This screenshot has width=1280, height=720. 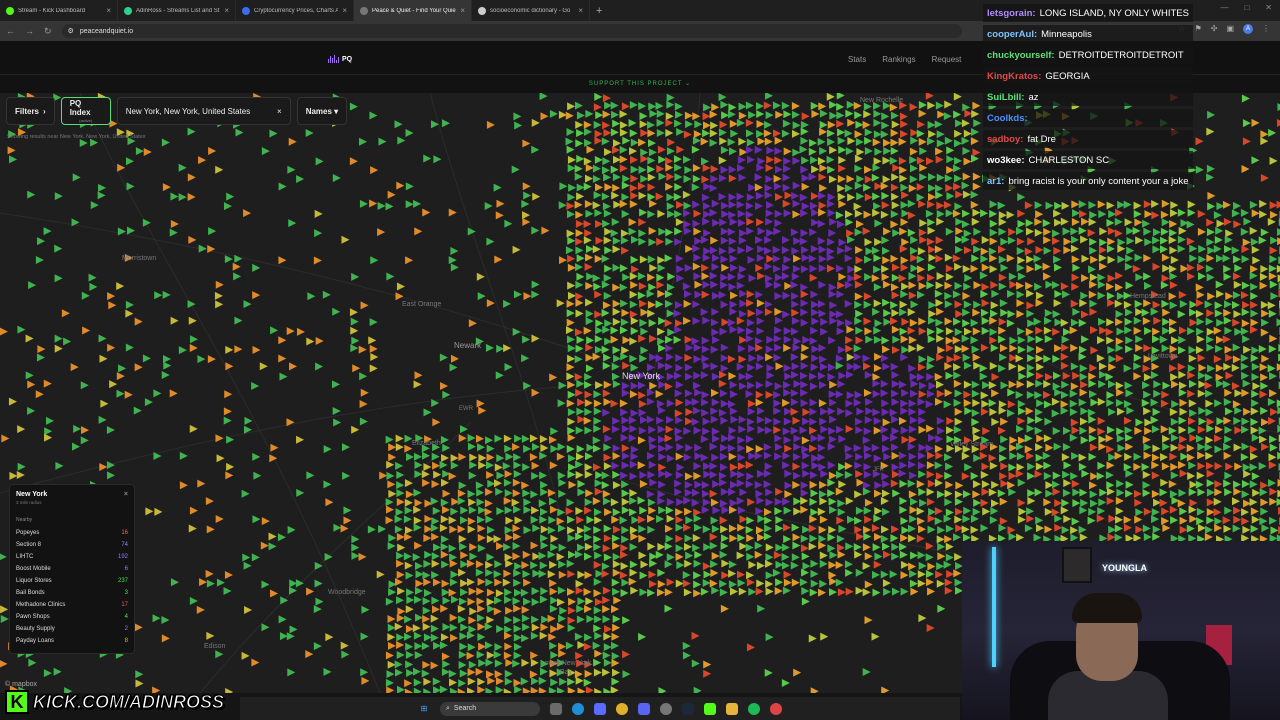 What do you see at coordinates (1198, 29) in the screenshot?
I see `extension-icon: ⚑` at bounding box center [1198, 29].